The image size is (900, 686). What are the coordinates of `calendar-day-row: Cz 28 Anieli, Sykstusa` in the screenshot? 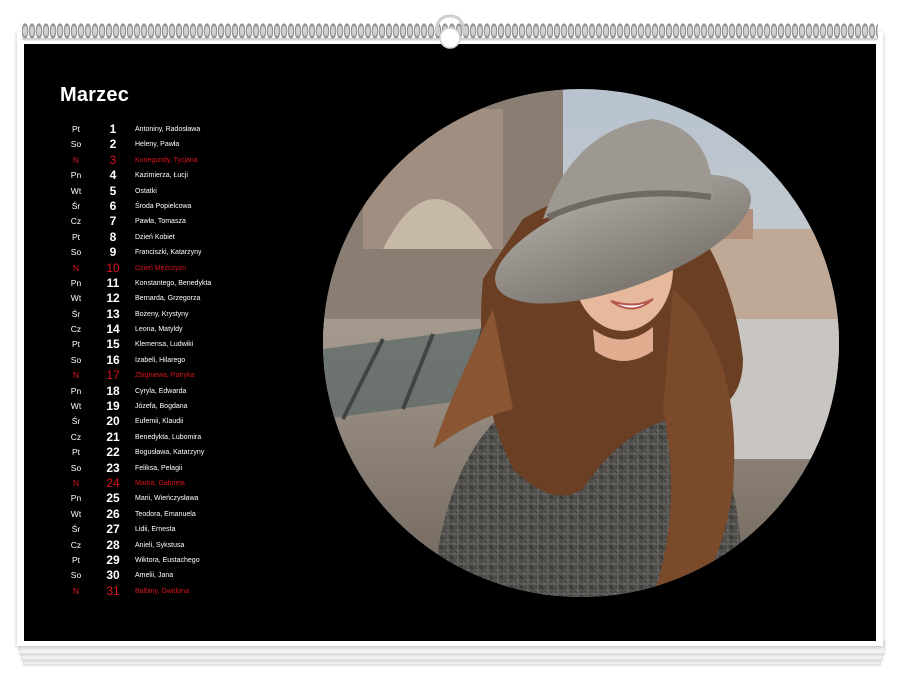 It's located at (174, 545).